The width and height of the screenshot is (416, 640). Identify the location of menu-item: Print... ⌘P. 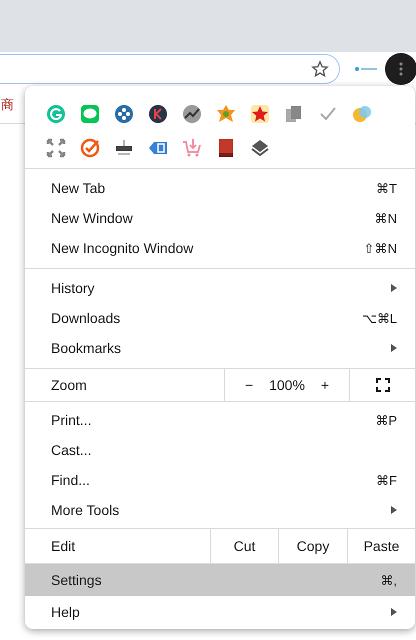
(220, 420).